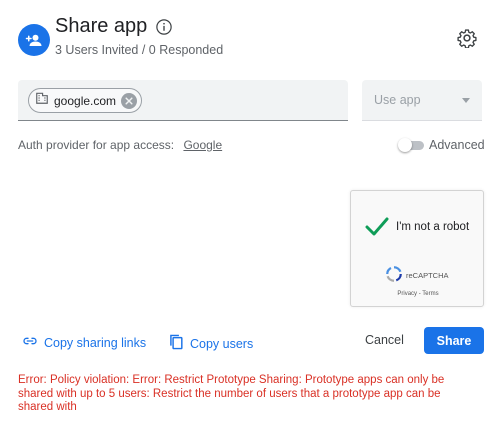  Describe the element at coordinates (101, 26) in the screenshot. I see `title-text: Share app` at that location.